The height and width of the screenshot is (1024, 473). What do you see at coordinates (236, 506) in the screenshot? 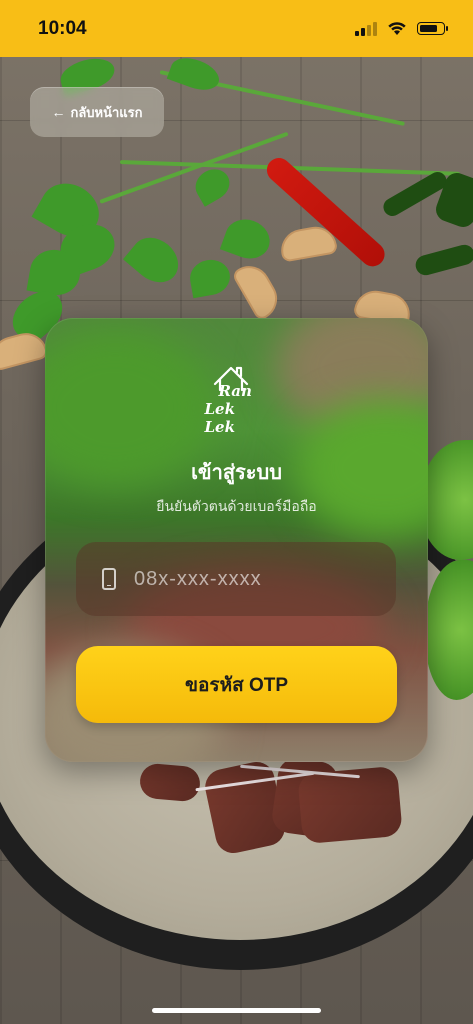
I see `login-subtitle: ยืนยันตัวตนด้วยเบอร์มือถือ` at bounding box center [236, 506].